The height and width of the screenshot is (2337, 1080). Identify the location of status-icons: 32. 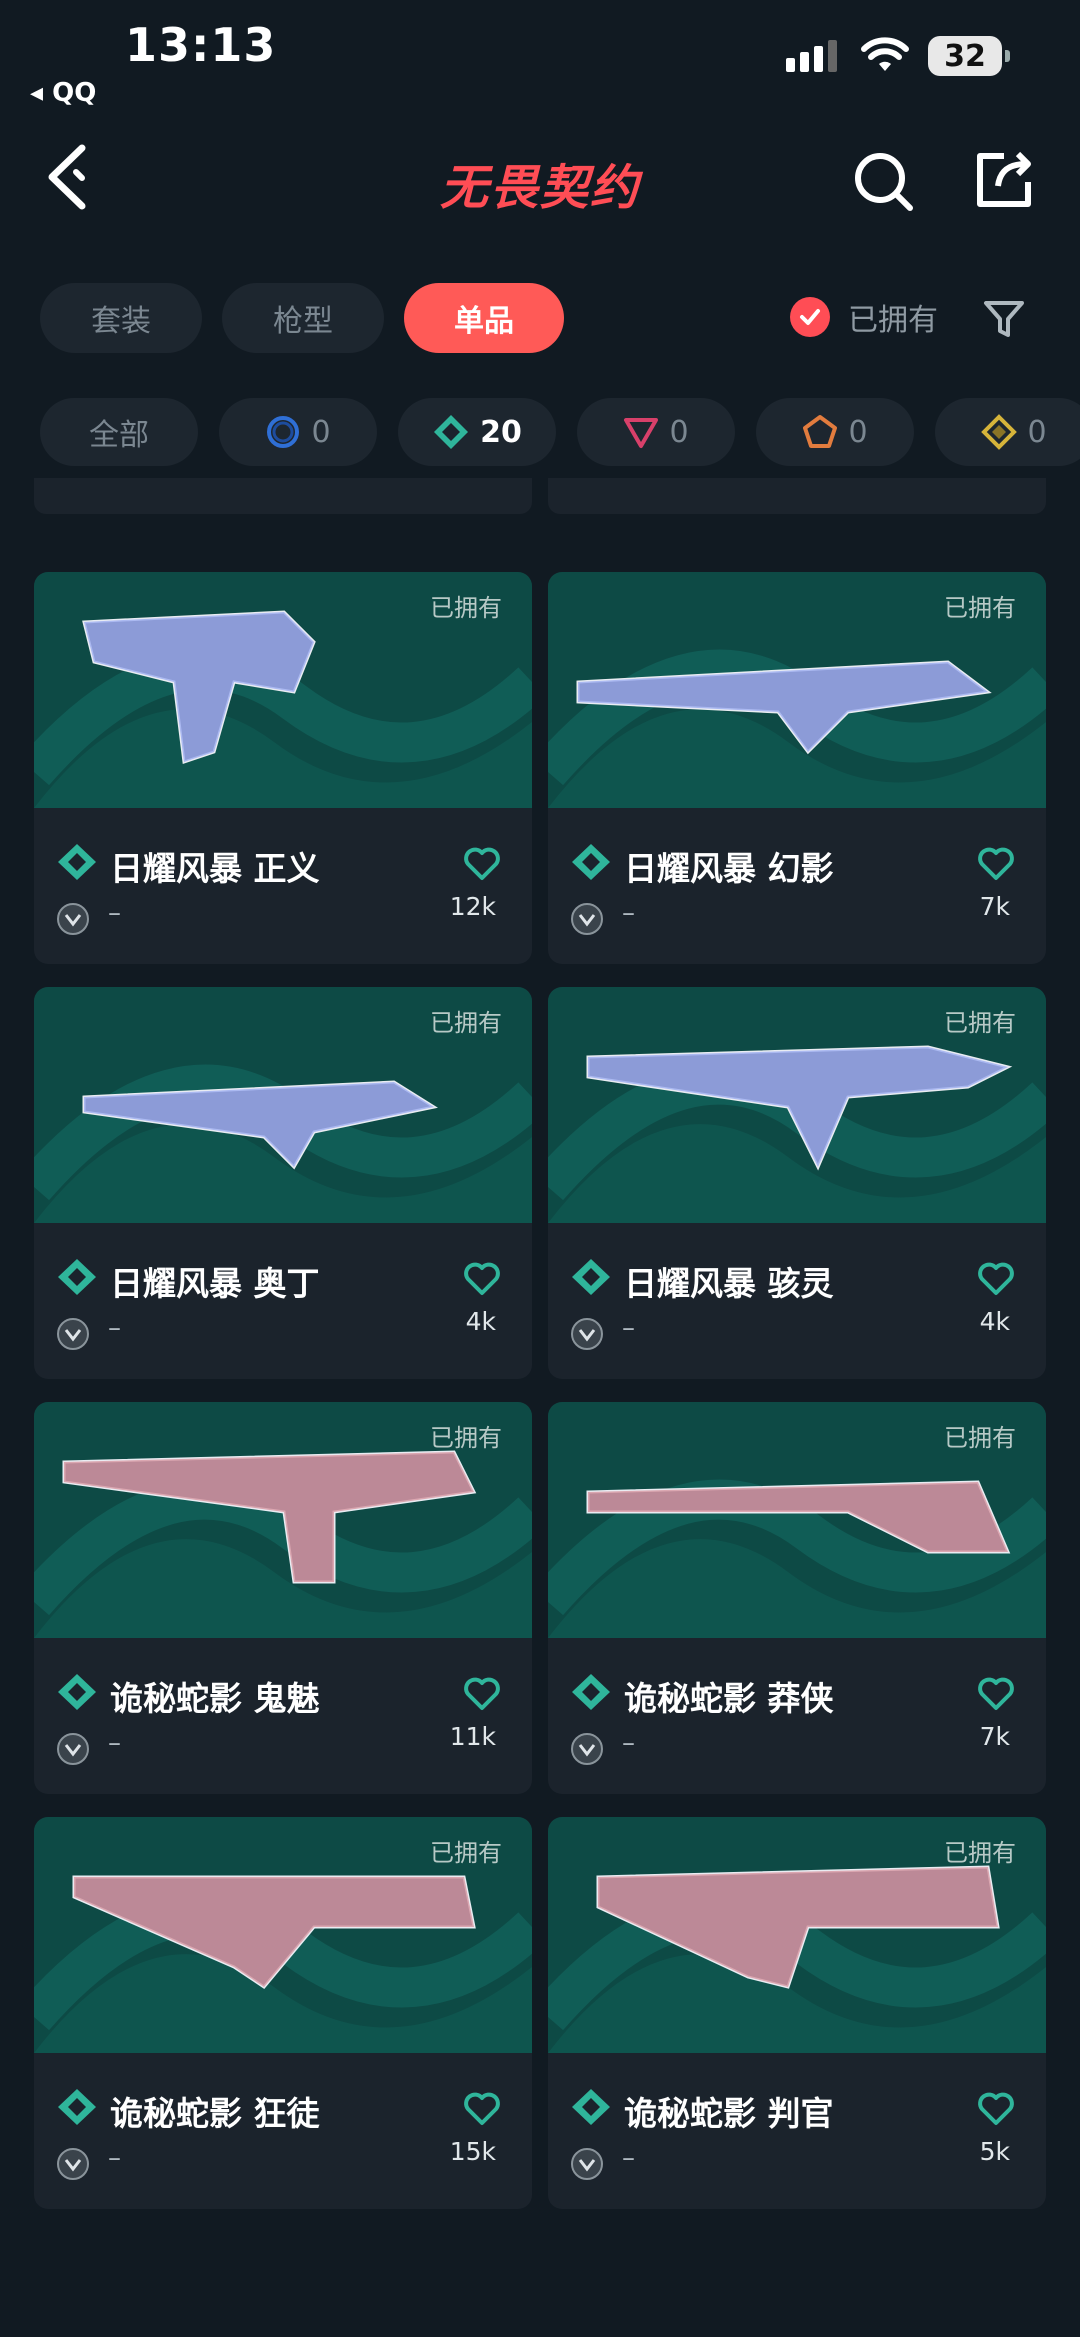
(897, 56).